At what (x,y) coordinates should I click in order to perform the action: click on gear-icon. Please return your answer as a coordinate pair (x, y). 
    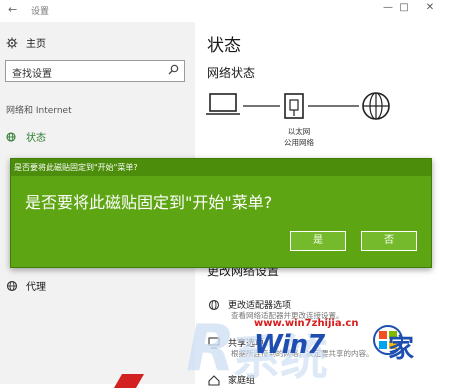
    Looking at the image, I should click on (12, 42).